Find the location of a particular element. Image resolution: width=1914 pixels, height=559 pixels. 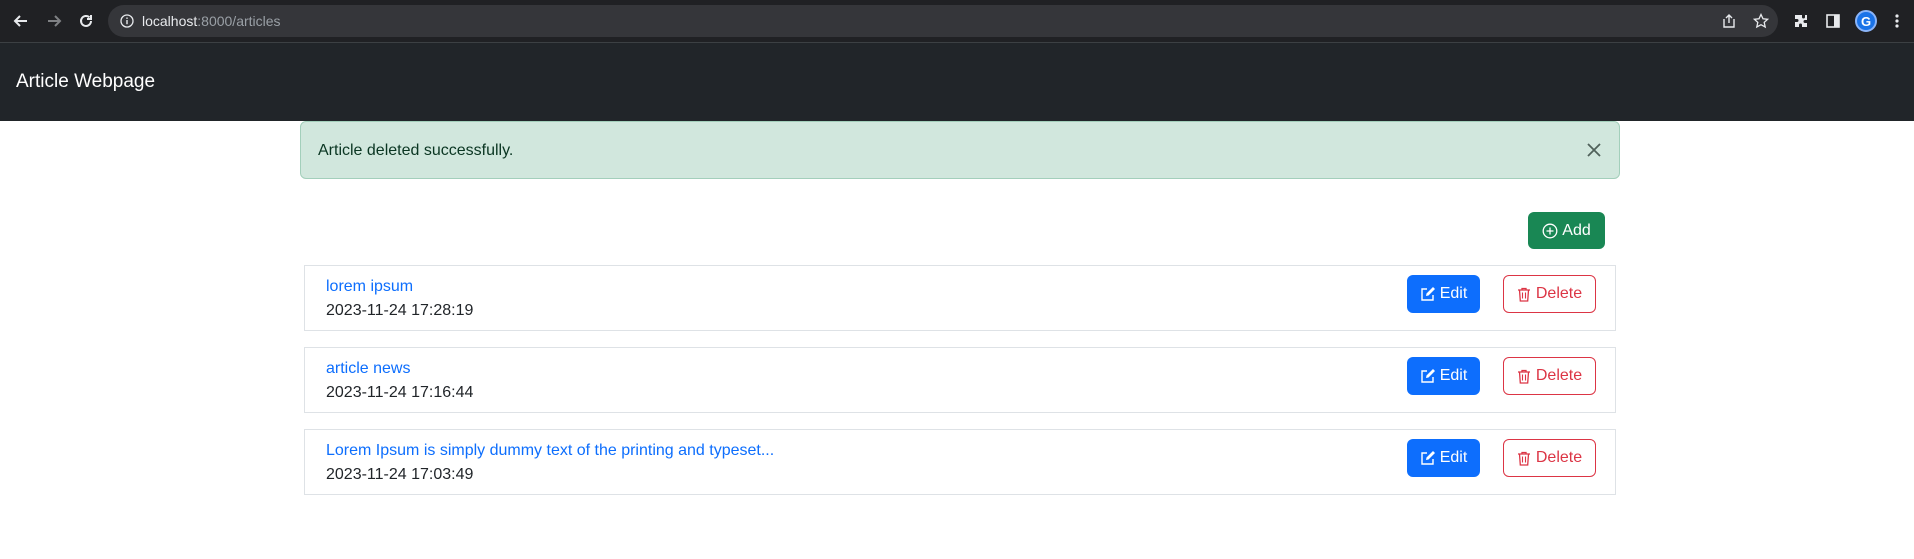

article-date: 2023-11-24 17:16:44 is located at coordinates (400, 392).